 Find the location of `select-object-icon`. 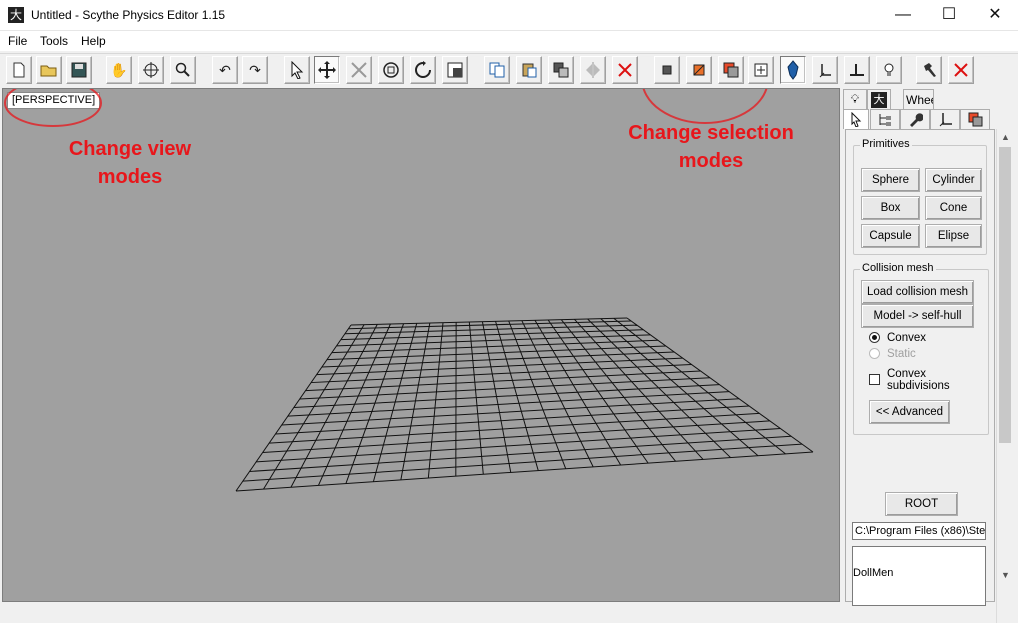

select-object-icon is located at coordinates (761, 70).